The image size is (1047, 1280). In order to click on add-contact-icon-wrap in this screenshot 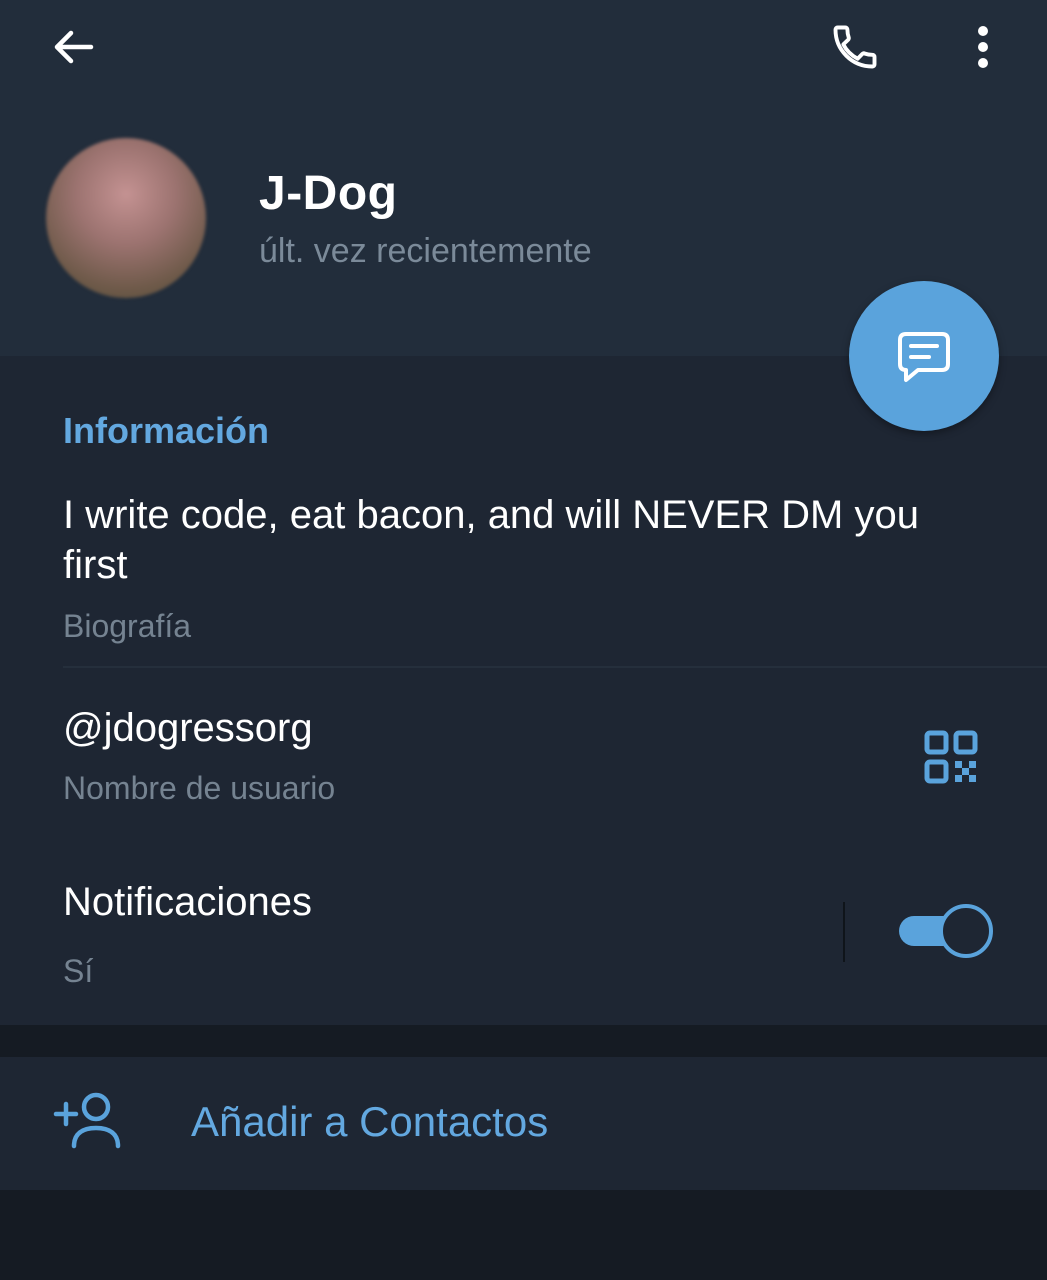, I will do `click(88, 1120)`.